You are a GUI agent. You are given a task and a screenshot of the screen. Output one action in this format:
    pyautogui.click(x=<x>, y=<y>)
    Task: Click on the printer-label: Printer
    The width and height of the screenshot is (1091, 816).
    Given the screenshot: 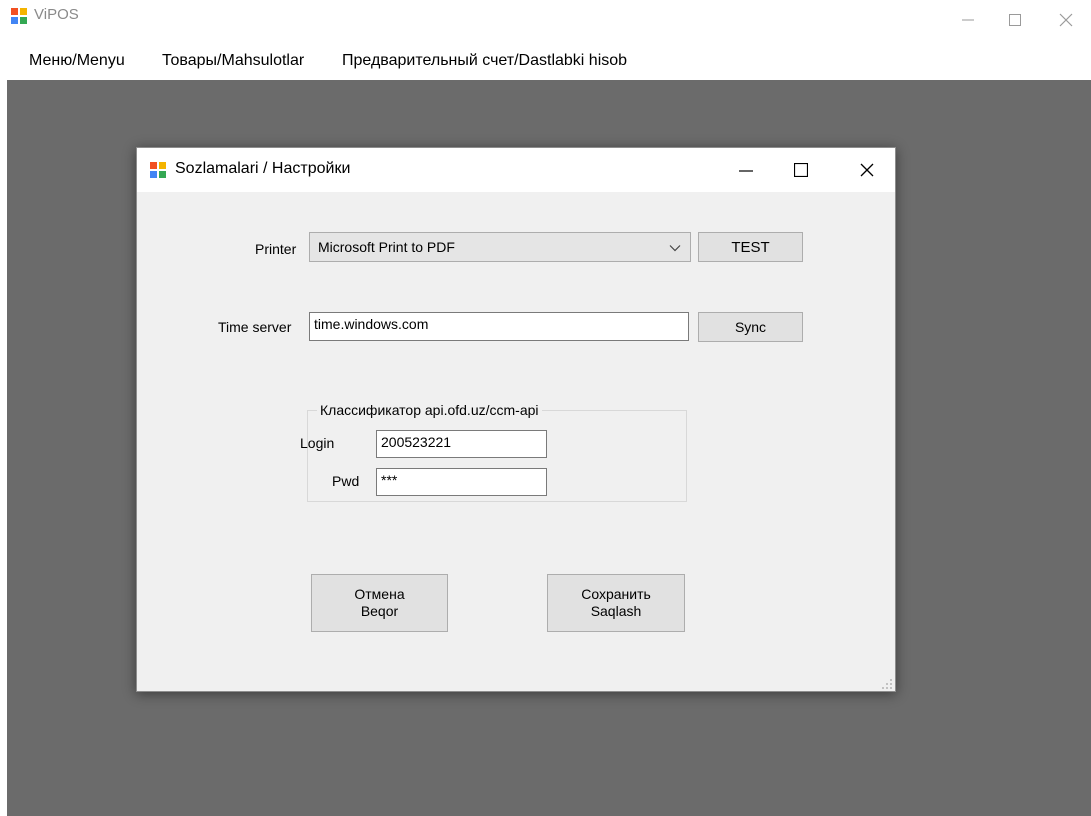 What is the action you would take?
    pyautogui.click(x=276, y=249)
    